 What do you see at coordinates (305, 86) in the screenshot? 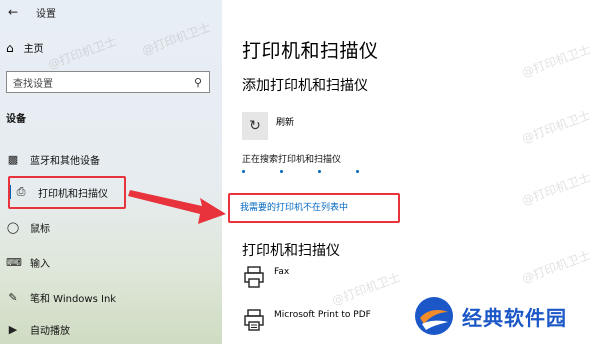
I see `add-section-heading: 添加打印机和扫描仪` at bounding box center [305, 86].